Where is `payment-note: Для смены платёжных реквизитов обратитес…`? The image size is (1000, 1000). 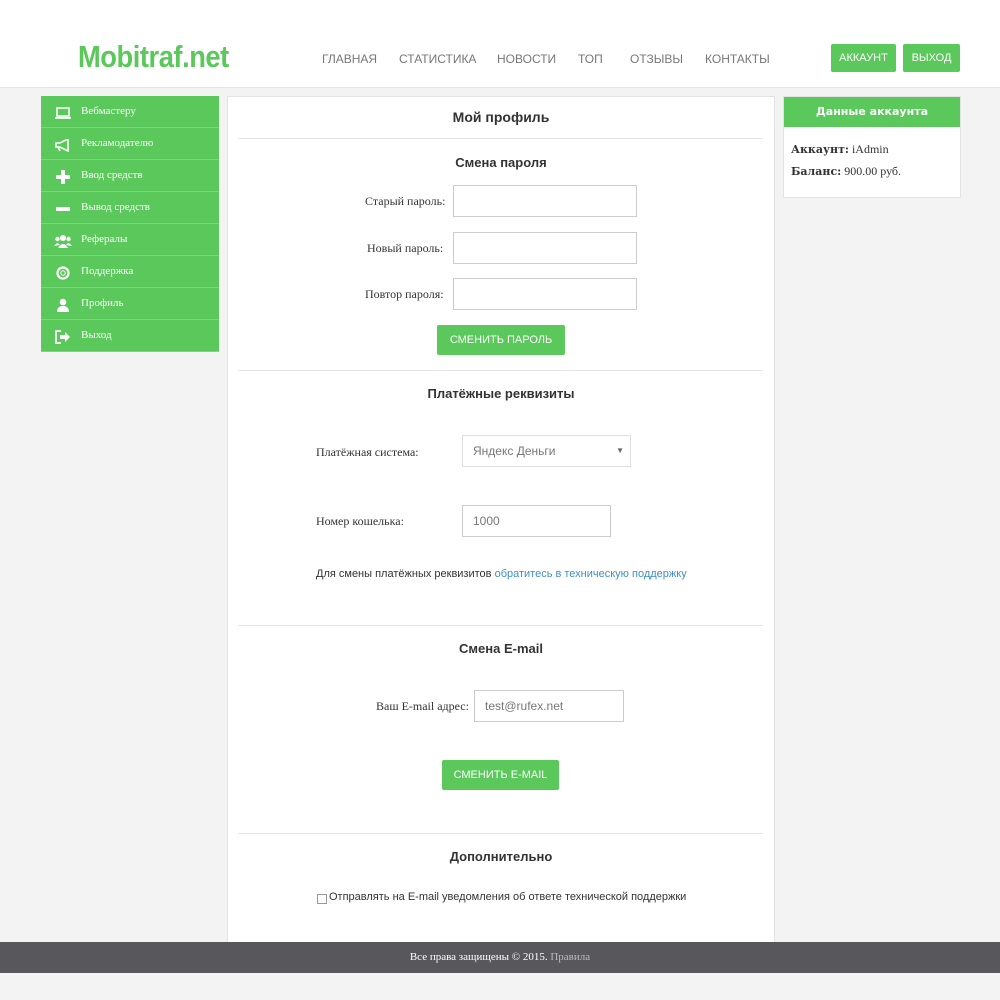
payment-note: Для смены платёжных реквизитов обратитес… is located at coordinates (501, 574).